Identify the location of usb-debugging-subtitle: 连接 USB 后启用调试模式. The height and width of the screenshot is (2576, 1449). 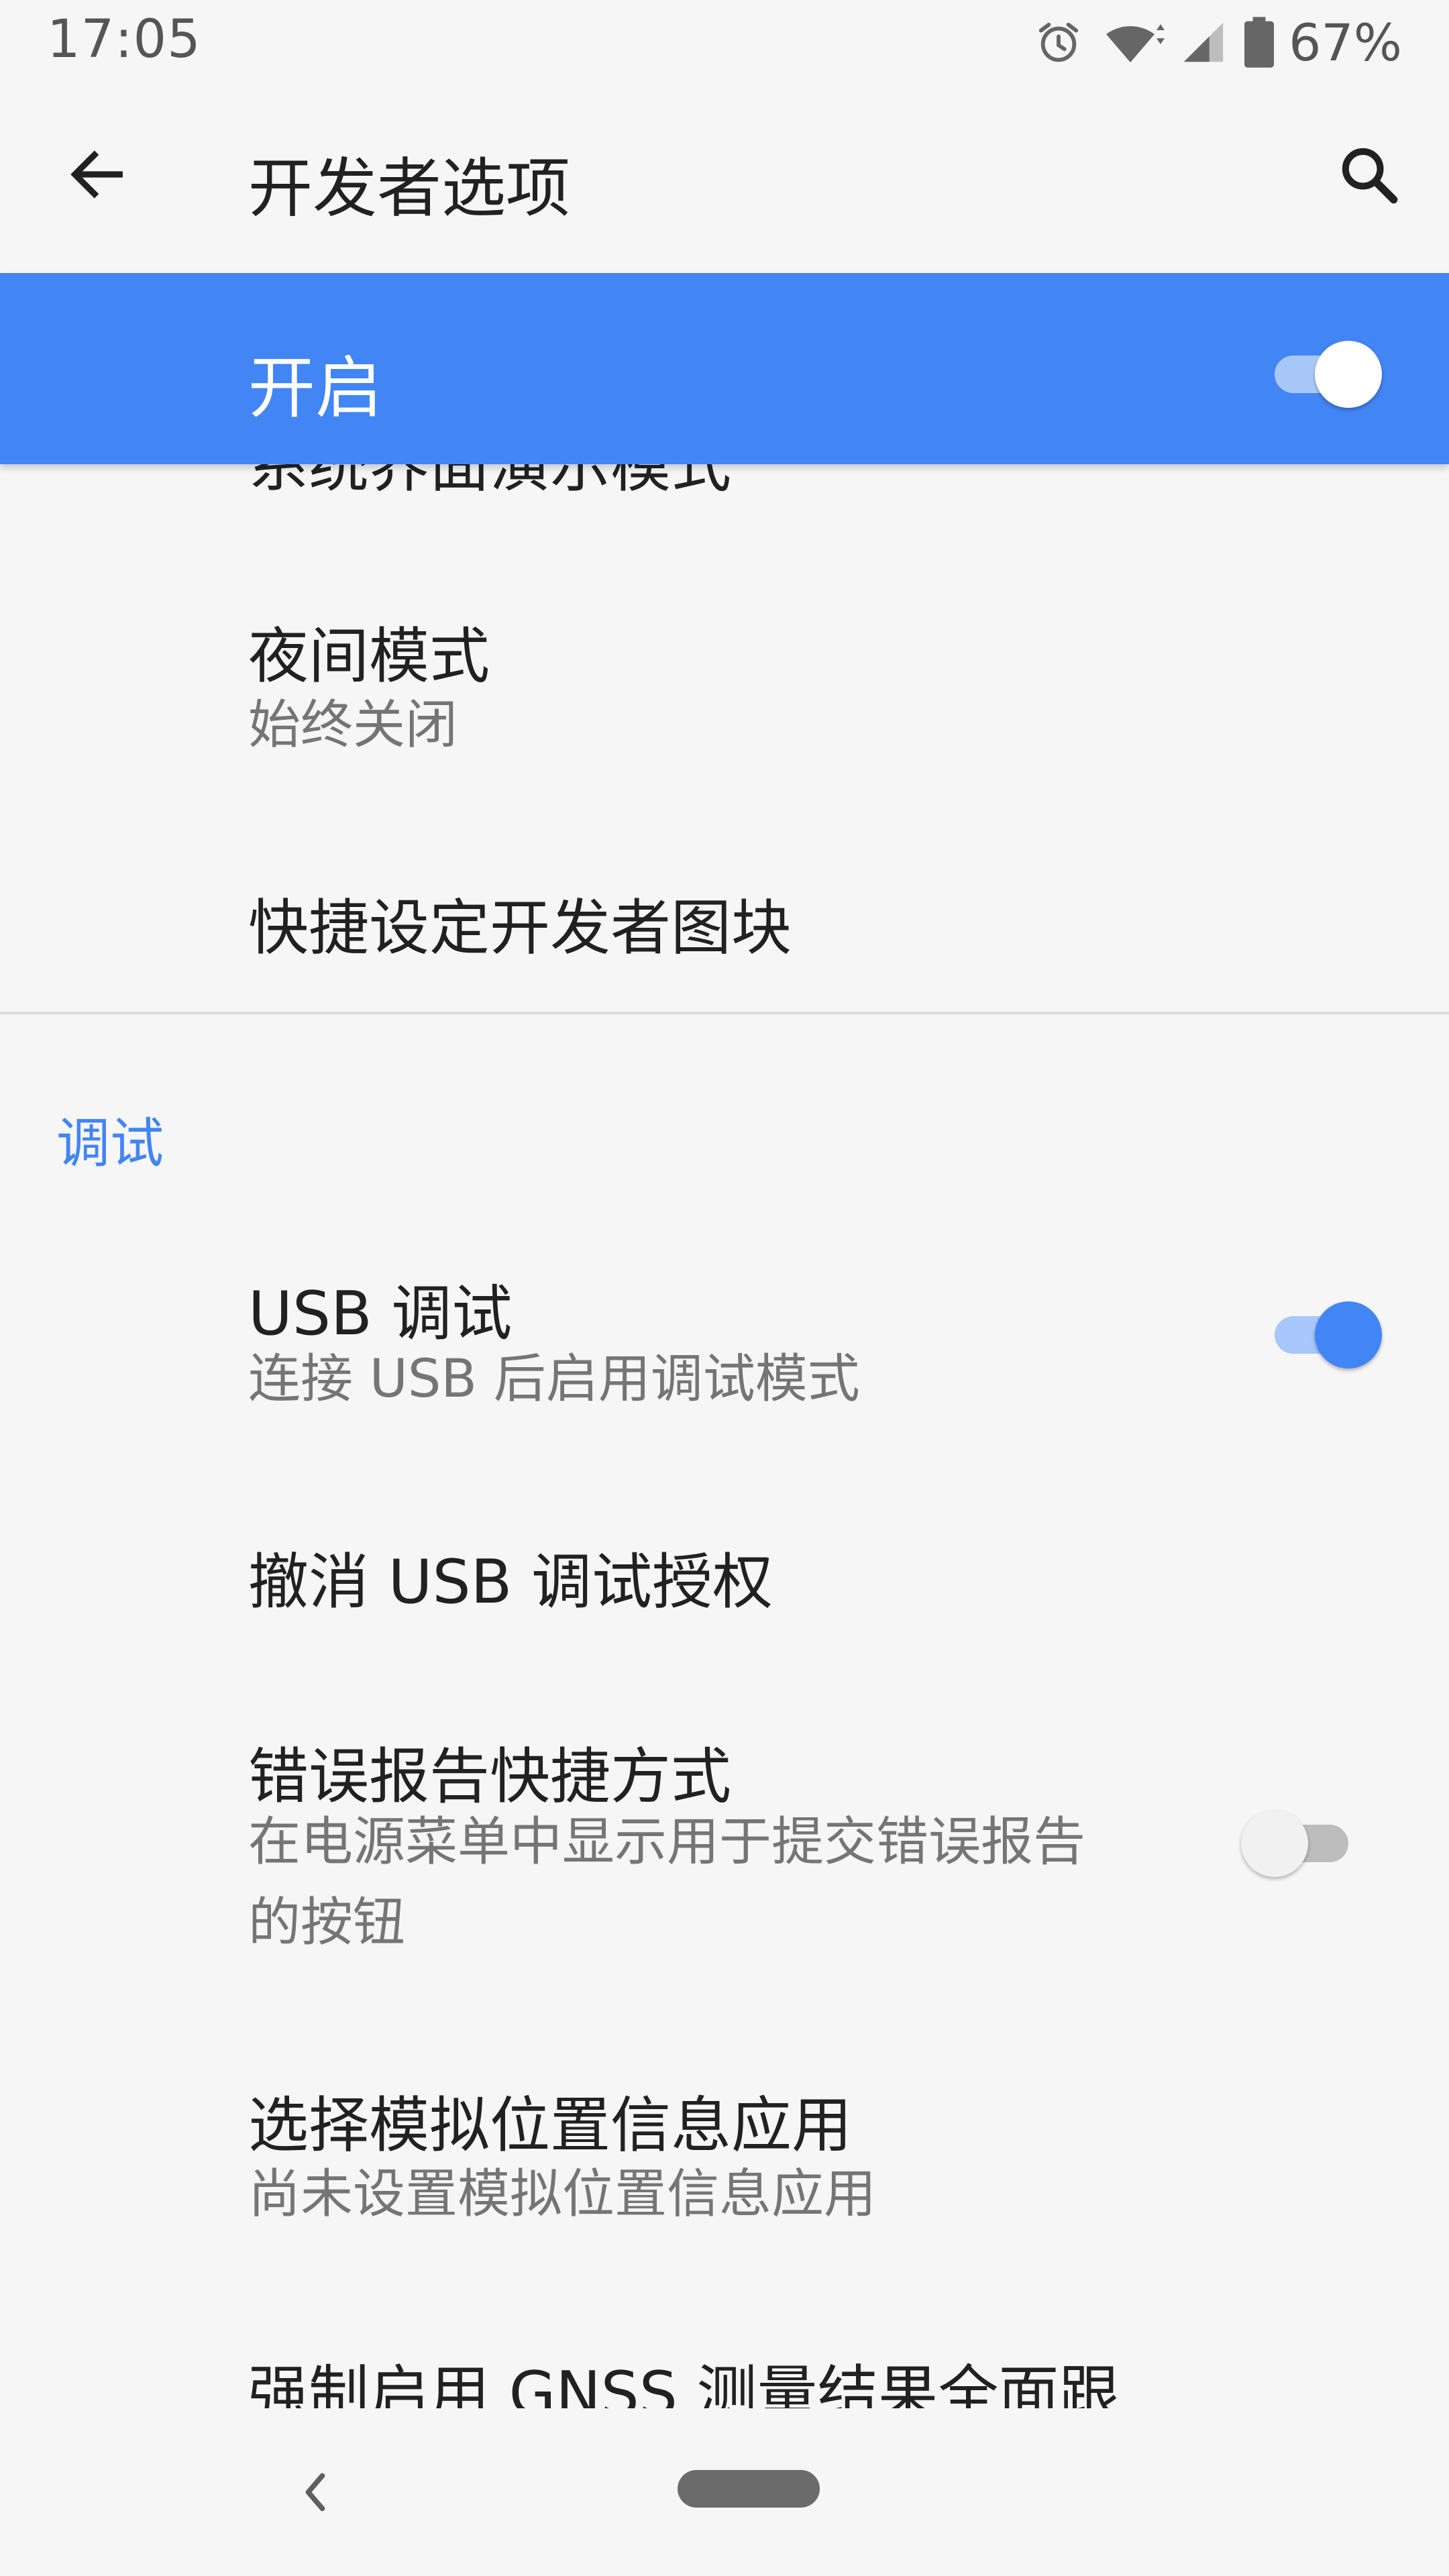
(554, 1379).